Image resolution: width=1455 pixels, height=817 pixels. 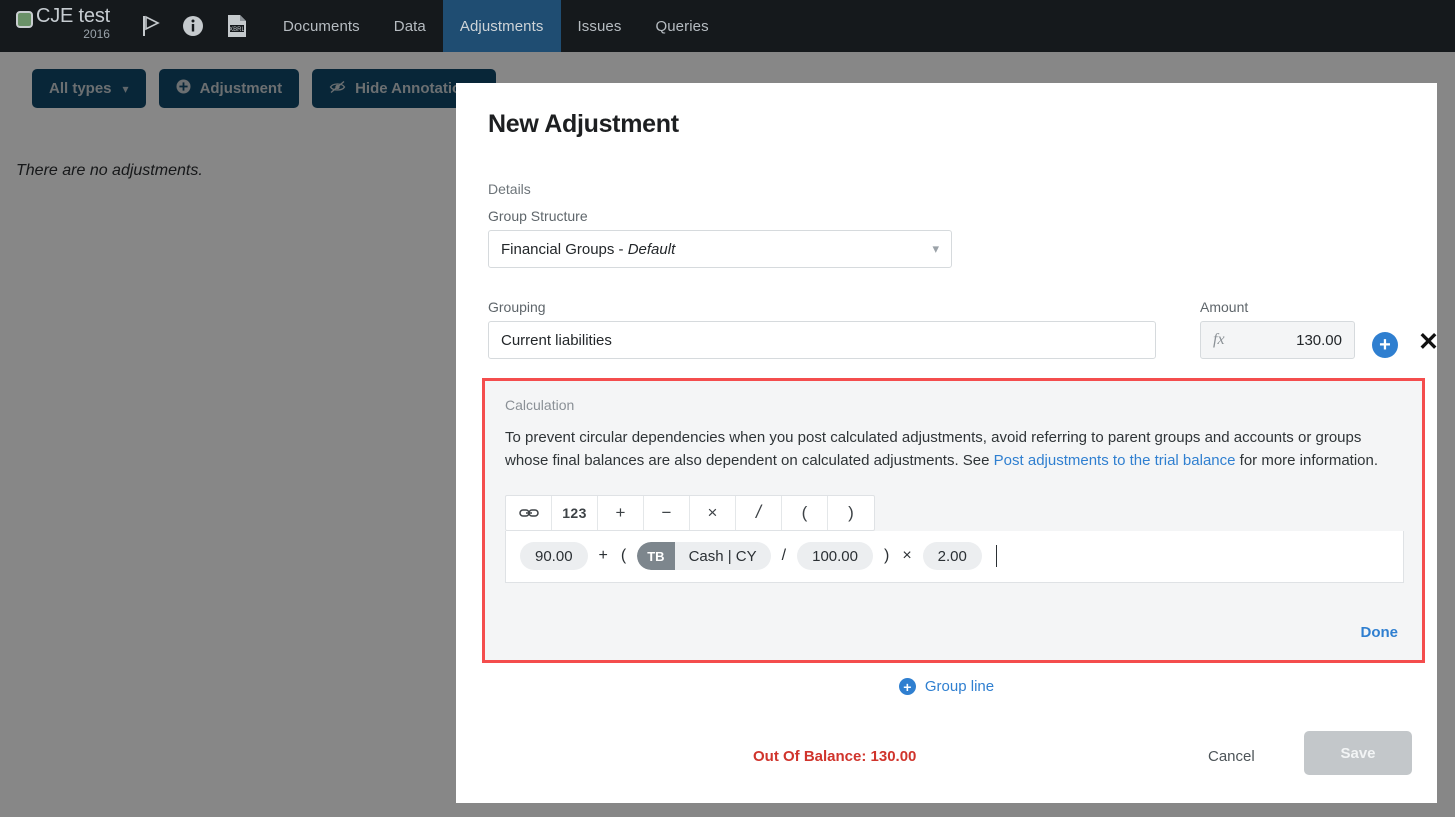 I want to click on xbrl-document-icon: XBRL, so click(x=237, y=26).